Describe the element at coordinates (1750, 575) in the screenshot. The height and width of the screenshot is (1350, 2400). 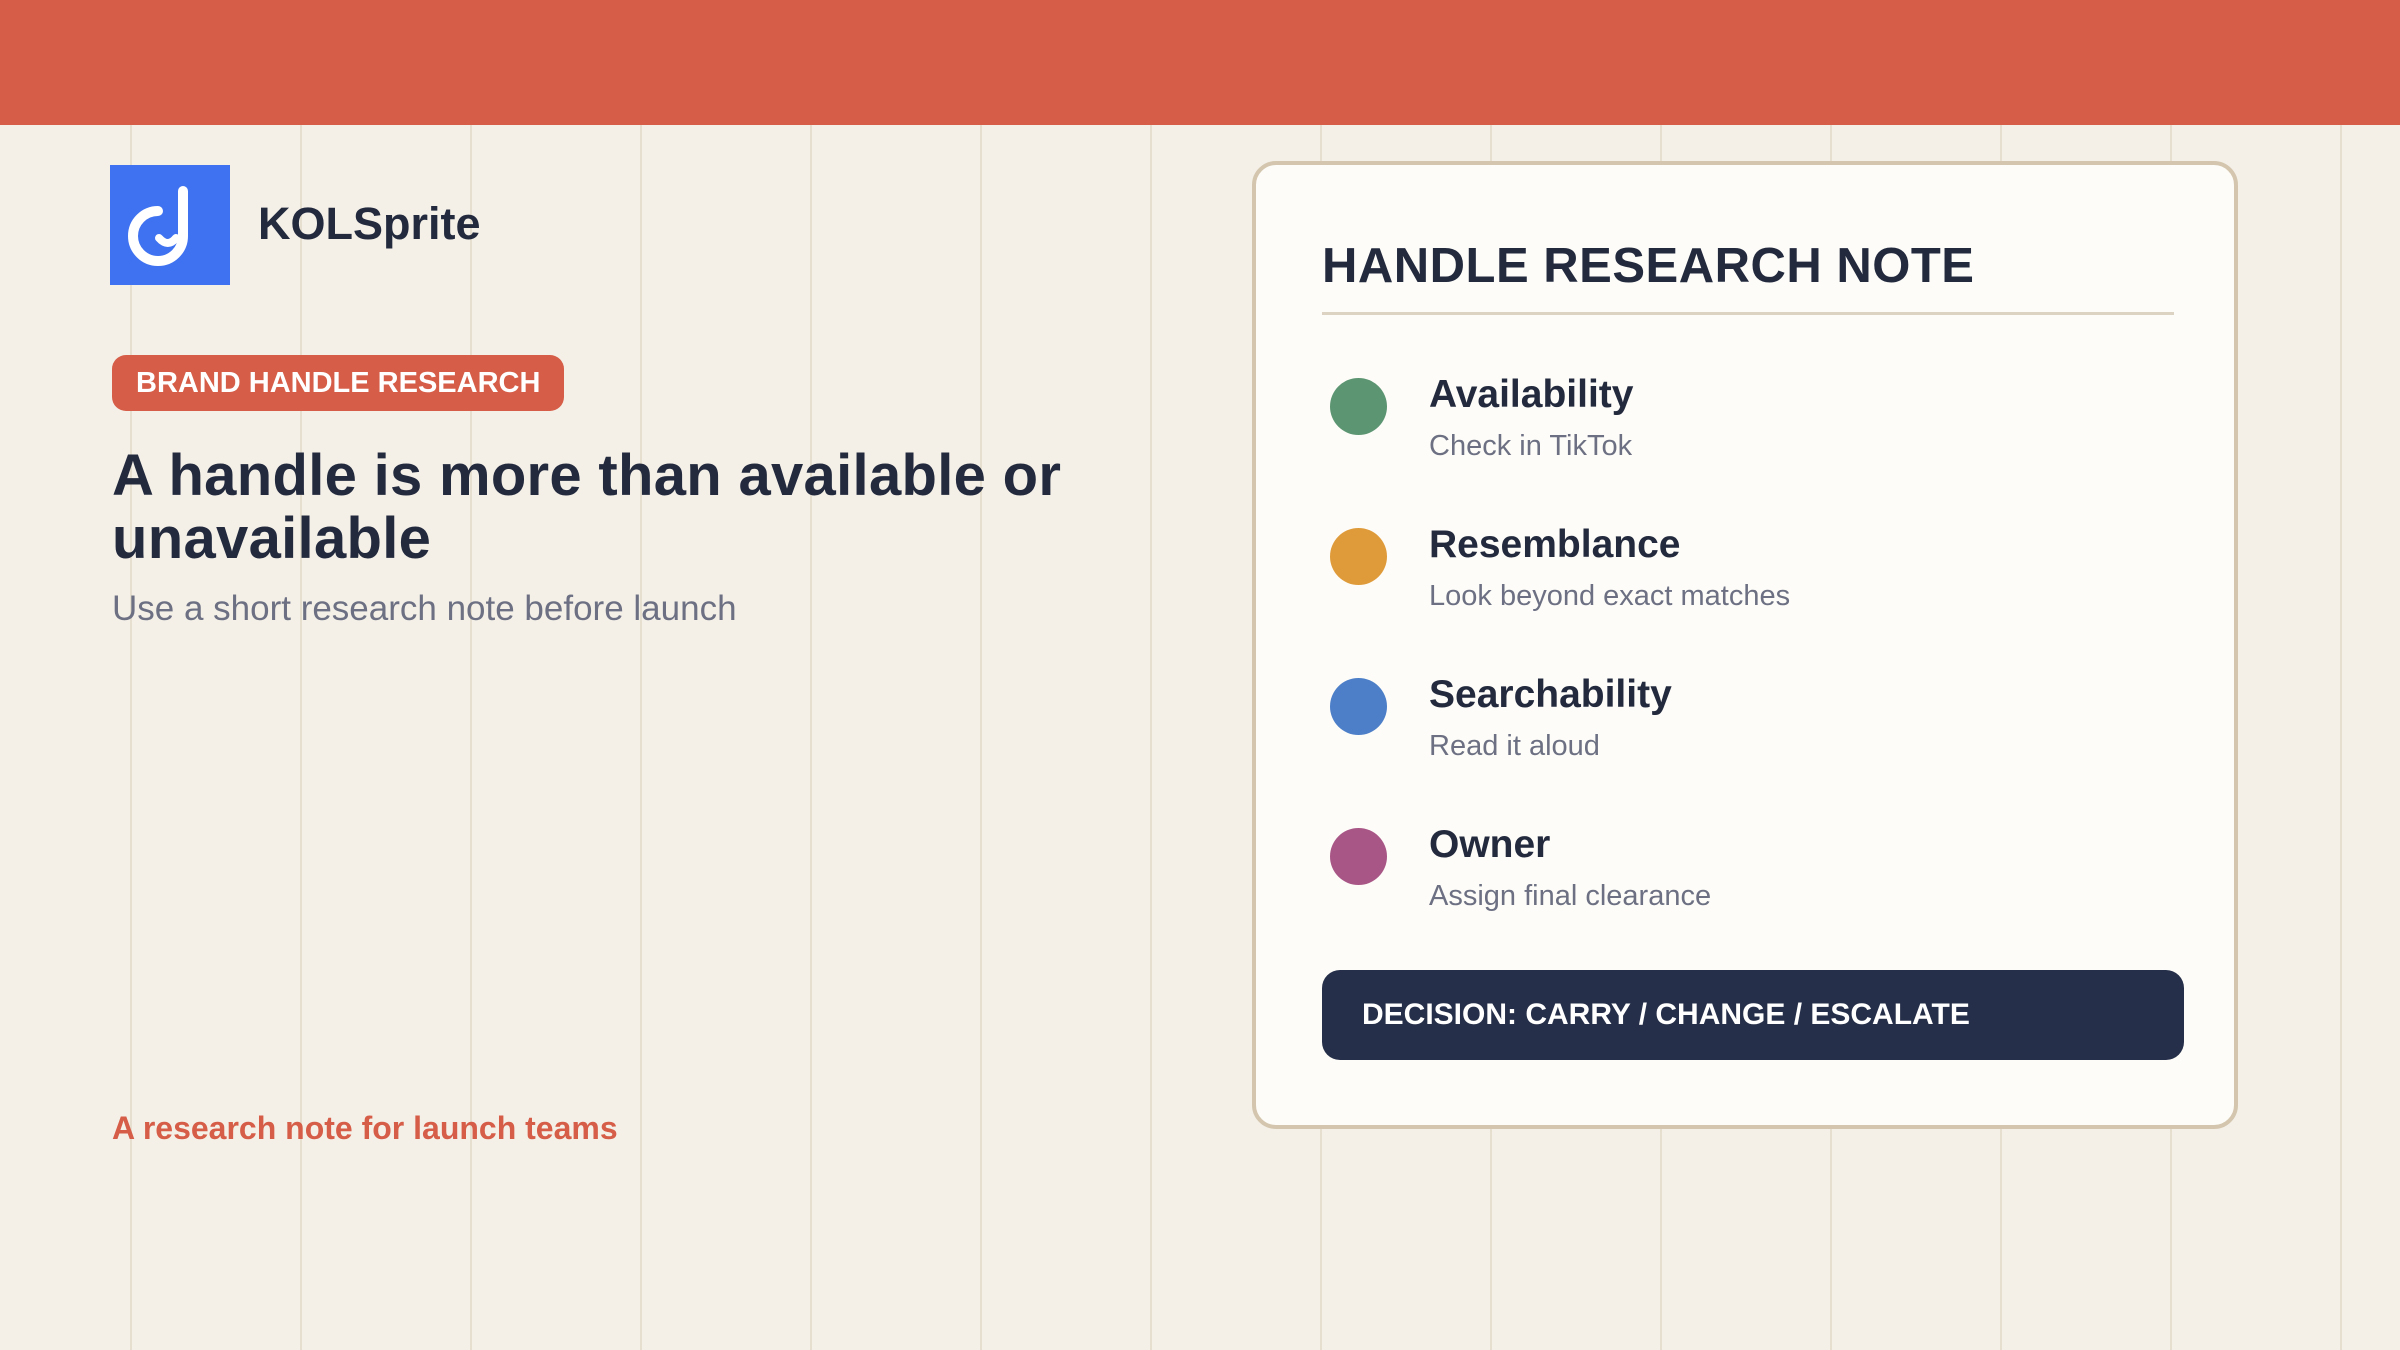
I see `criterion-resemblance: Resemblance Look beyond exact matches` at that location.